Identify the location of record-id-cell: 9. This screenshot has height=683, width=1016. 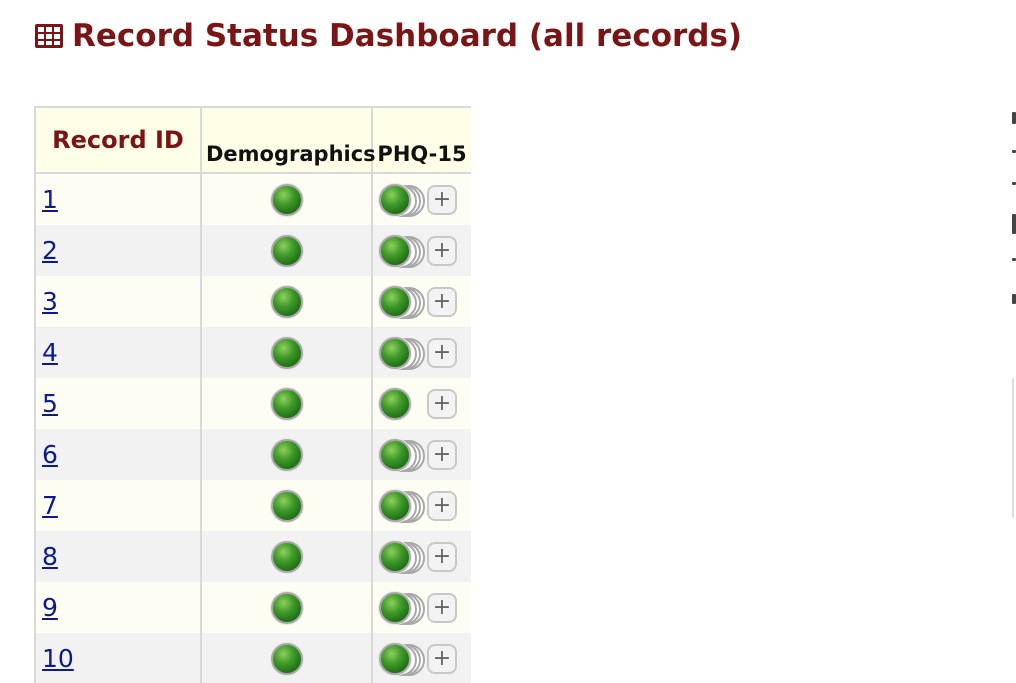
(118, 607).